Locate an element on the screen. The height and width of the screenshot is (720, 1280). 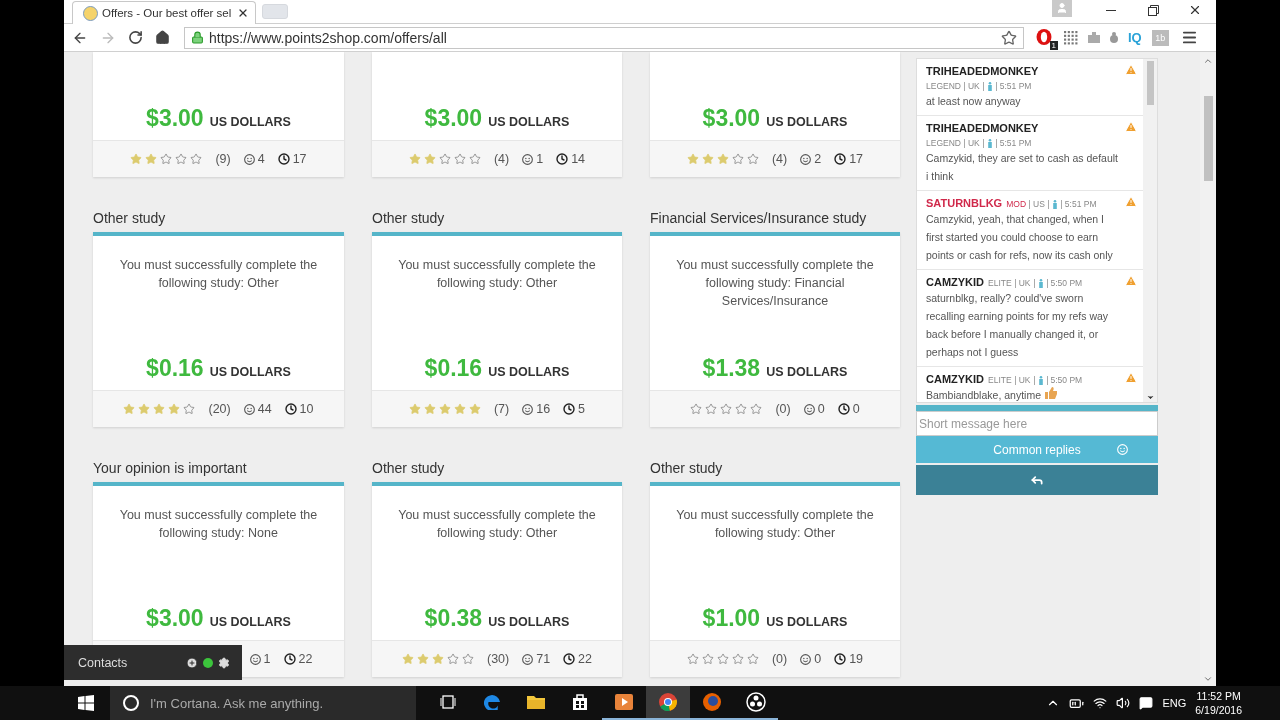
offer-card: You must successfully complete the following study: Other $0.16 US DOLLARS (20) 44 10 is located at coordinates (218, 329).